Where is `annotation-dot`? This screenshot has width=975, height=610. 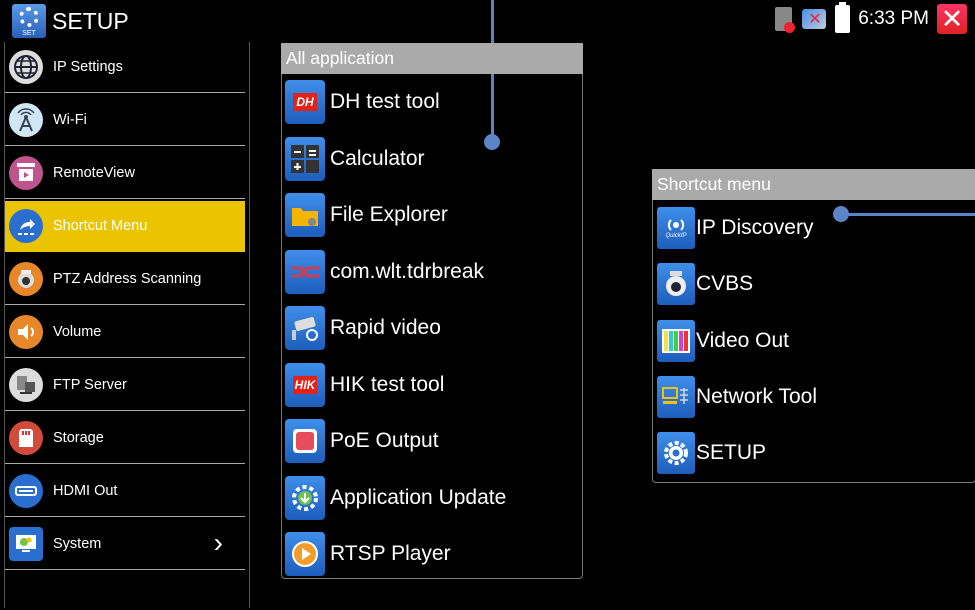 annotation-dot is located at coordinates (841, 214).